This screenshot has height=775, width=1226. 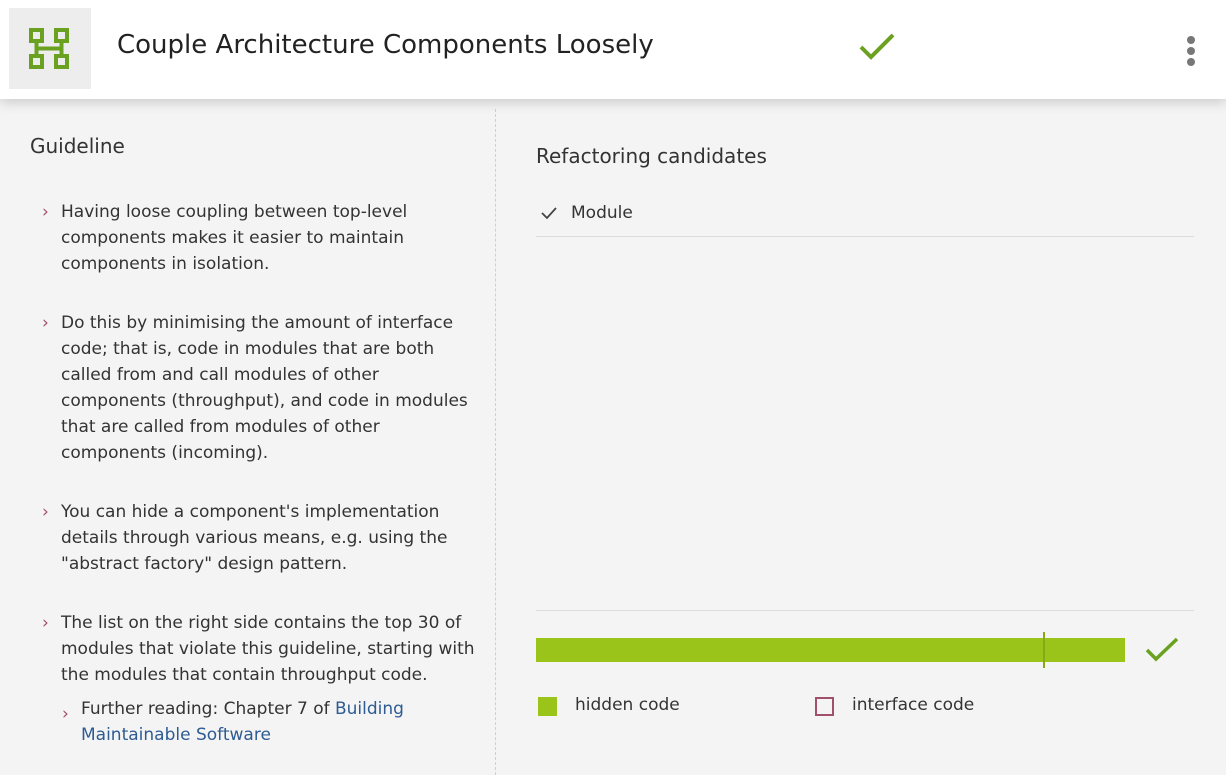 I want to click on divider, so click(x=865, y=610).